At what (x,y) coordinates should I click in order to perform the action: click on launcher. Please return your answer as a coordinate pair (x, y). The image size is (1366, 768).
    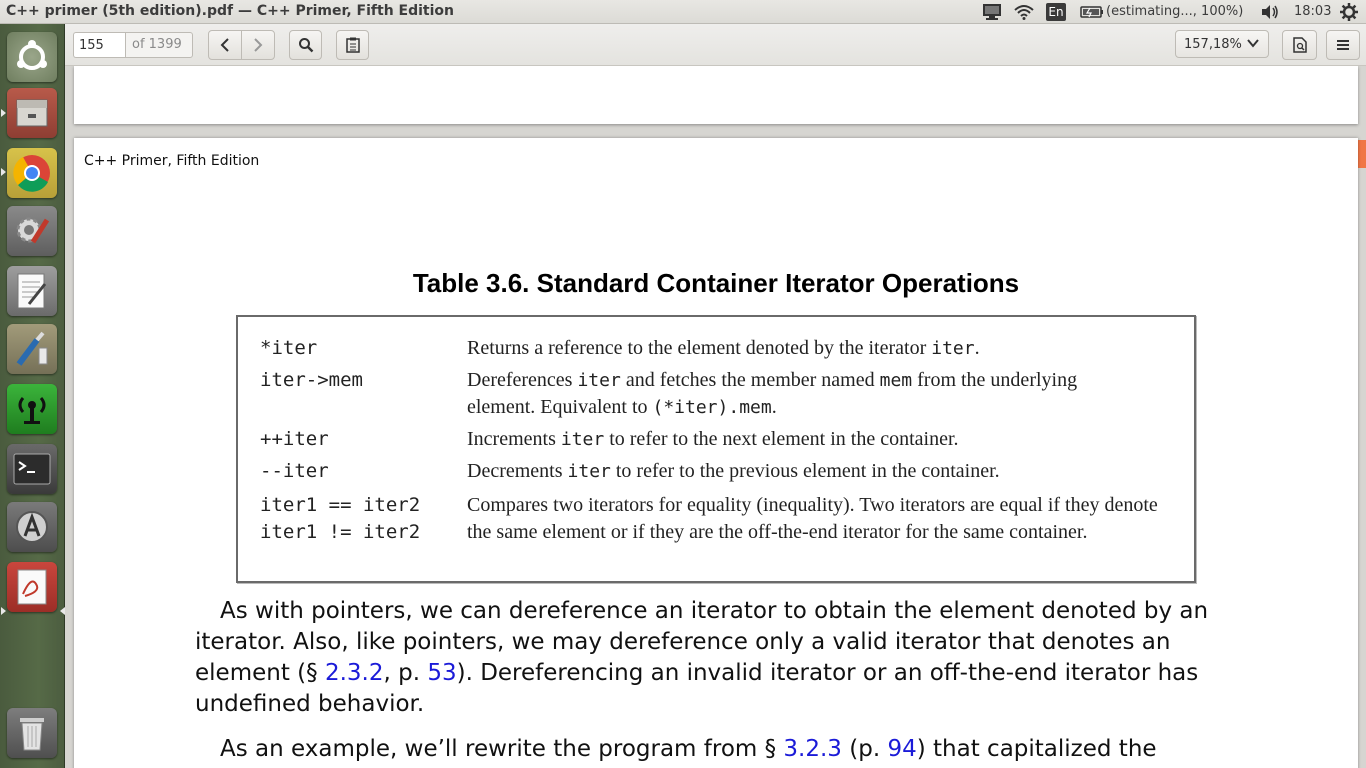
    Looking at the image, I should click on (32, 396).